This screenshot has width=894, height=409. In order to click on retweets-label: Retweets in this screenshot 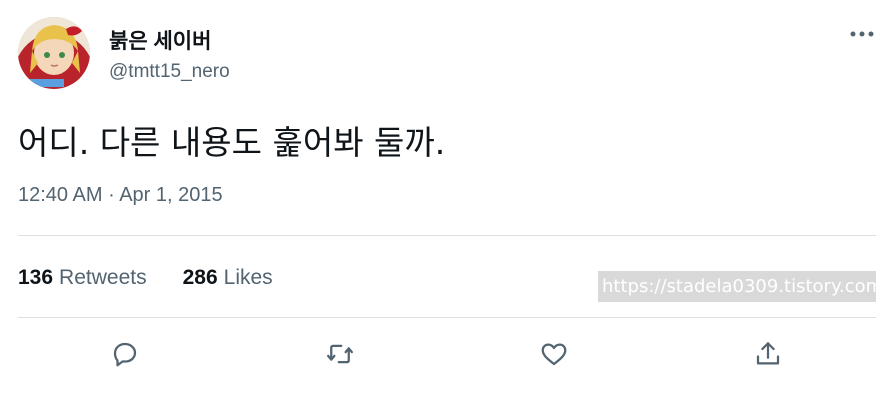, I will do `click(103, 277)`.